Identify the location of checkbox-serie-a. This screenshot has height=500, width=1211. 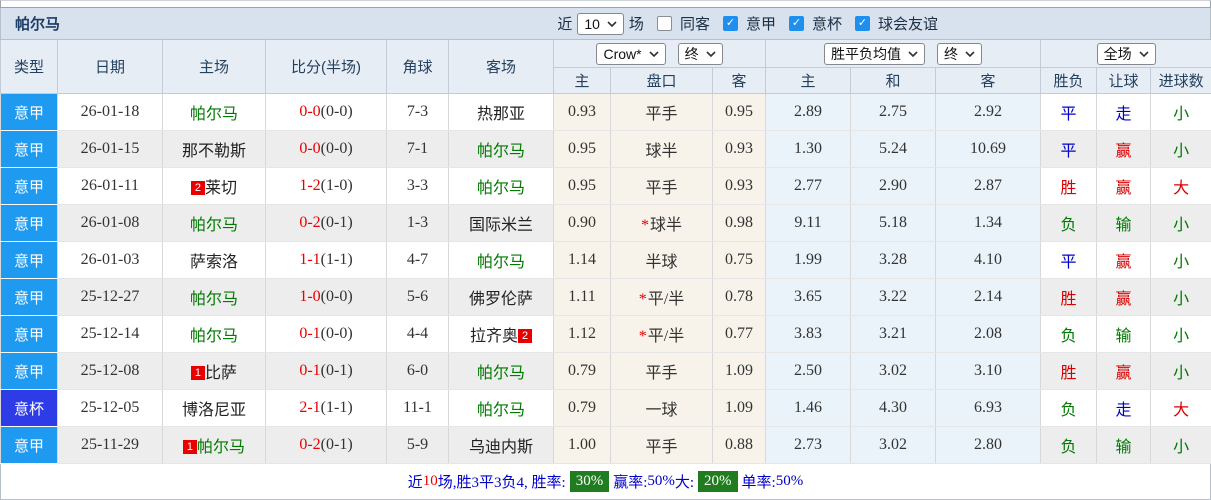
(730, 23).